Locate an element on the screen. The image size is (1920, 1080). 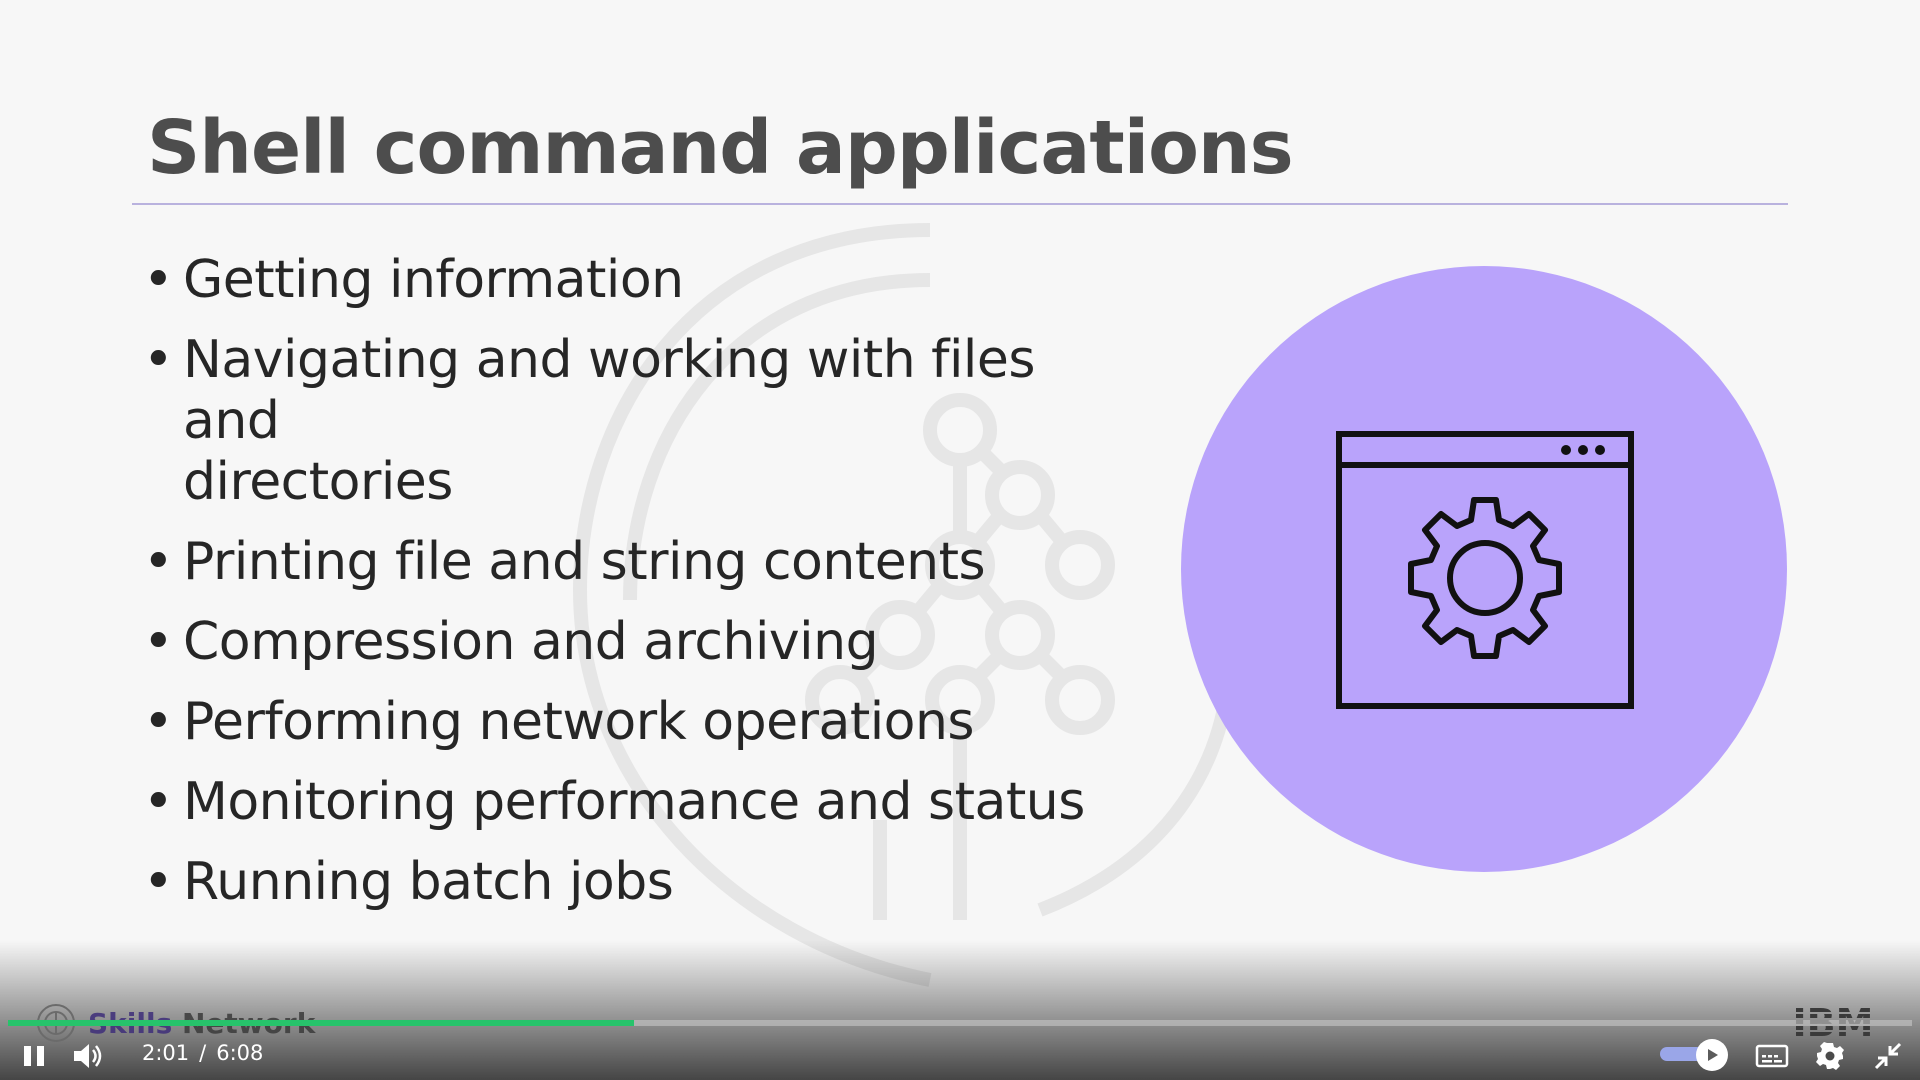
volume-button is located at coordinates (88, 1056).